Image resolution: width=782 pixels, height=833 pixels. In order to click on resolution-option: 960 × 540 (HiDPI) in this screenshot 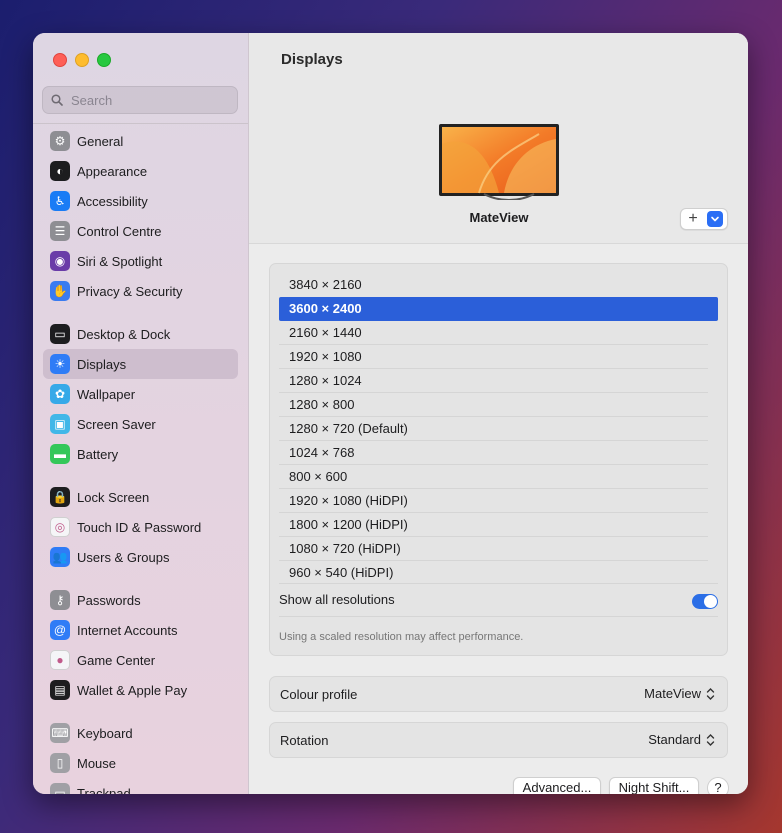, I will do `click(493, 573)`.